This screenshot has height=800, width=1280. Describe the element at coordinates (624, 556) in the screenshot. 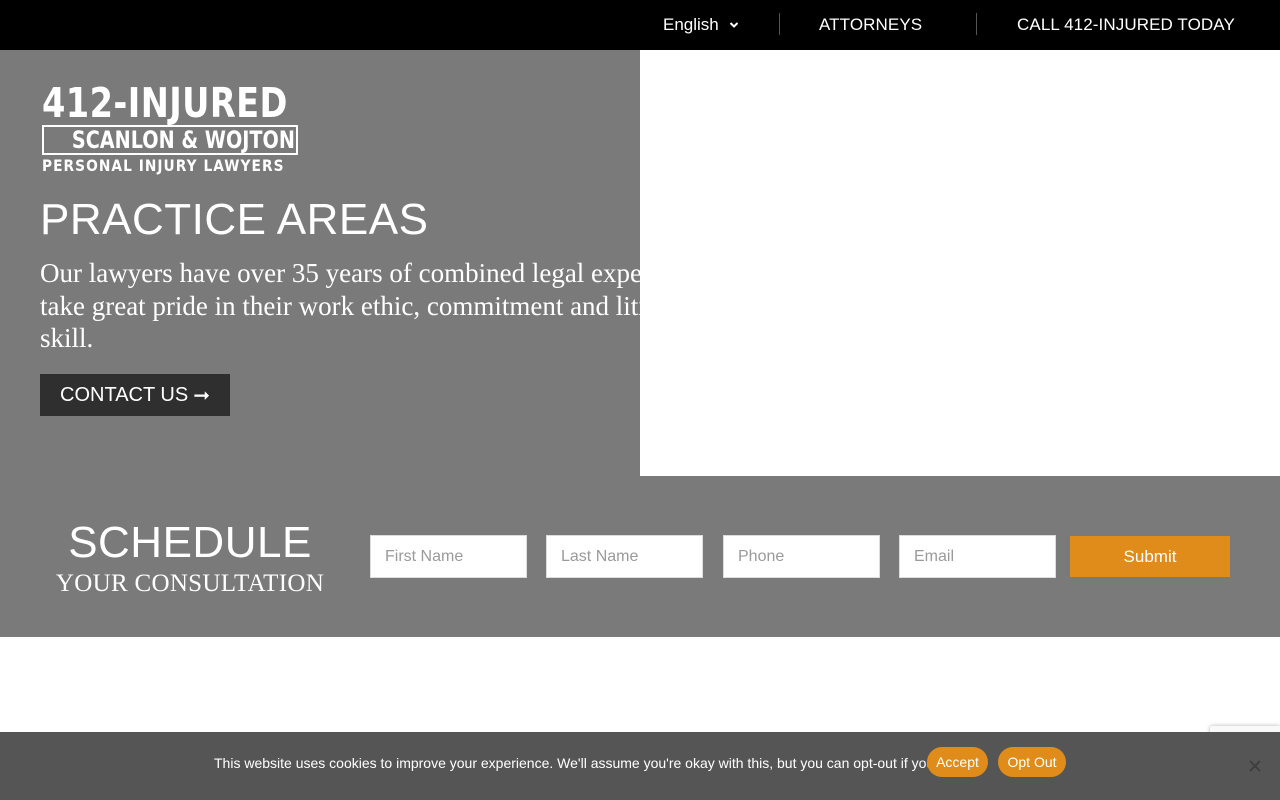

I see `last-name-input` at that location.